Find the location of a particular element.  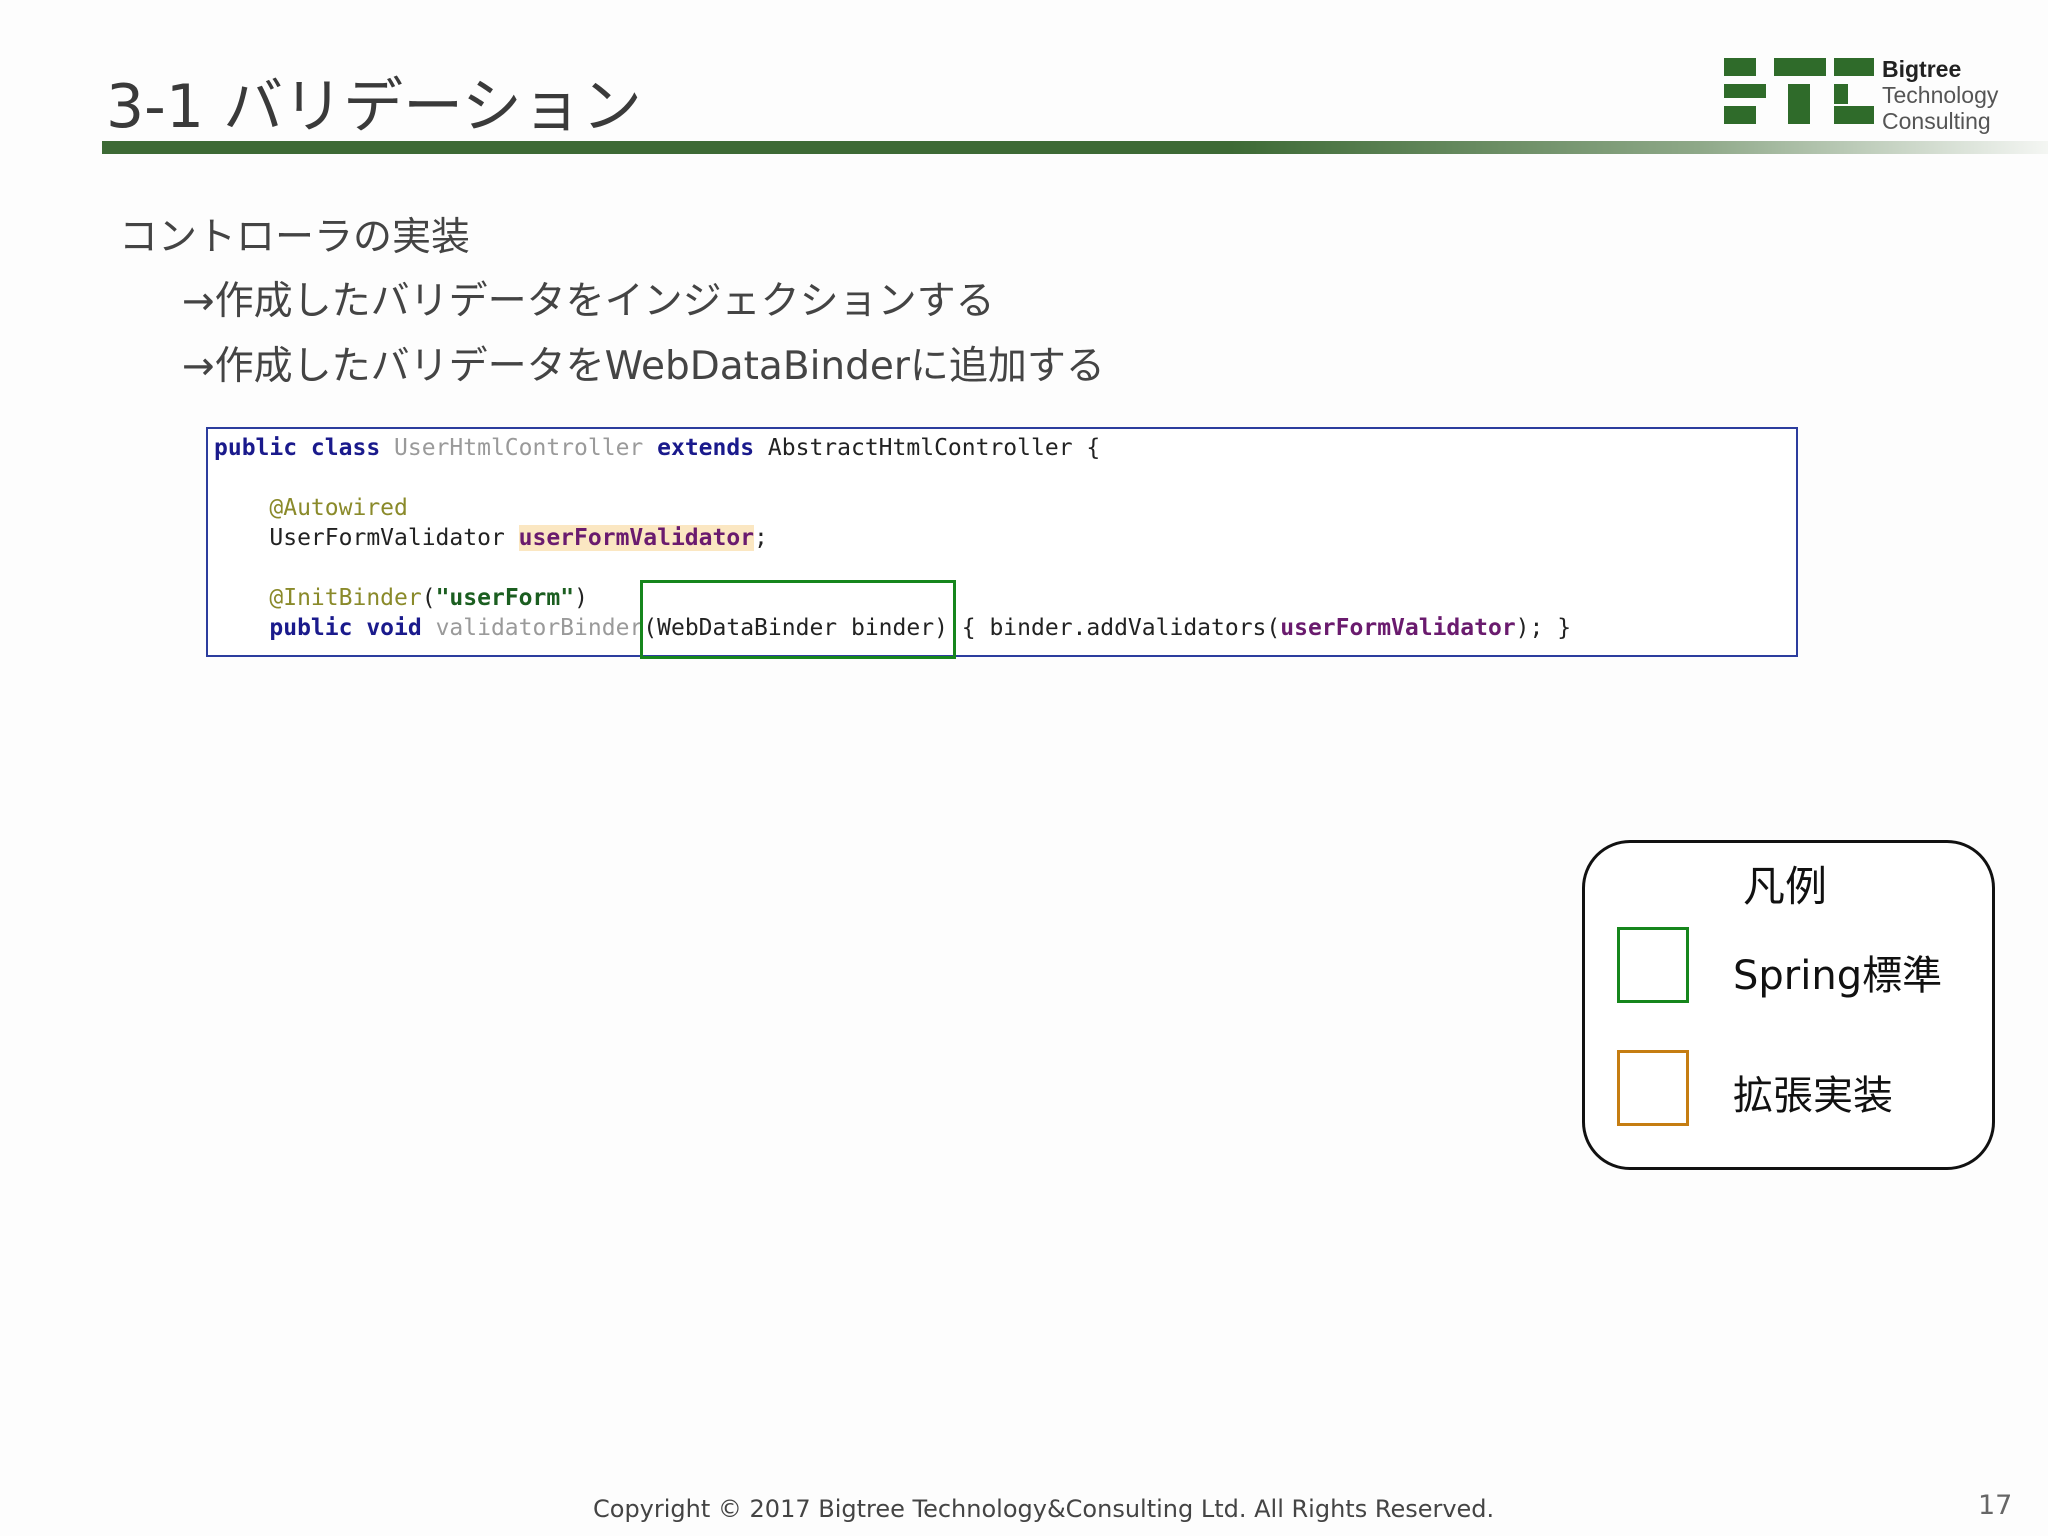

code-type: UserFormValidator is located at coordinates (394, 538).